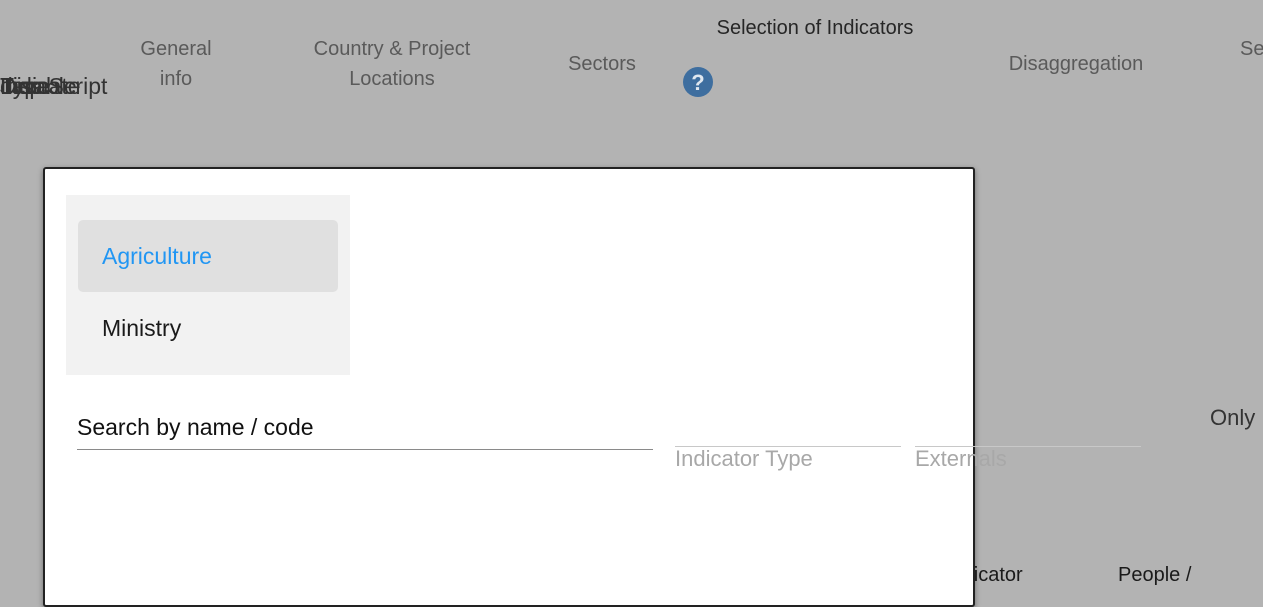 This screenshot has width=1263, height=607. I want to click on step-label: Disaggregation, so click(1076, 64).